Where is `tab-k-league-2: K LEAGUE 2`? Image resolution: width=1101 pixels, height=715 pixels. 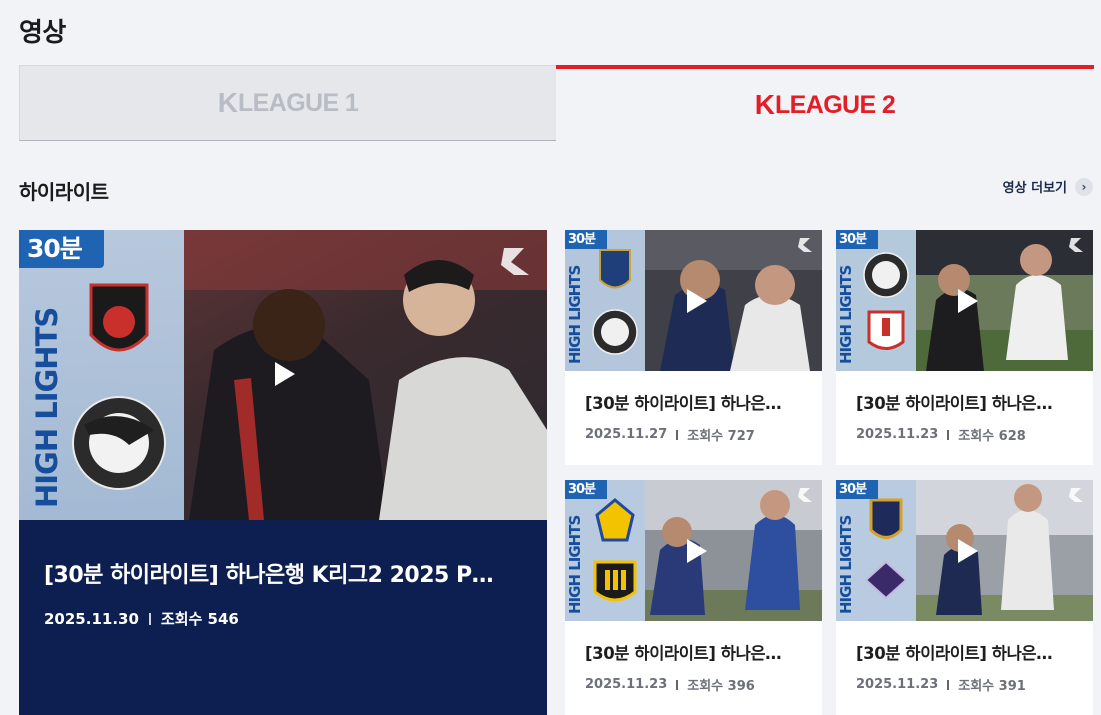
tab-k-league-2: K LEAGUE 2 is located at coordinates (825, 103).